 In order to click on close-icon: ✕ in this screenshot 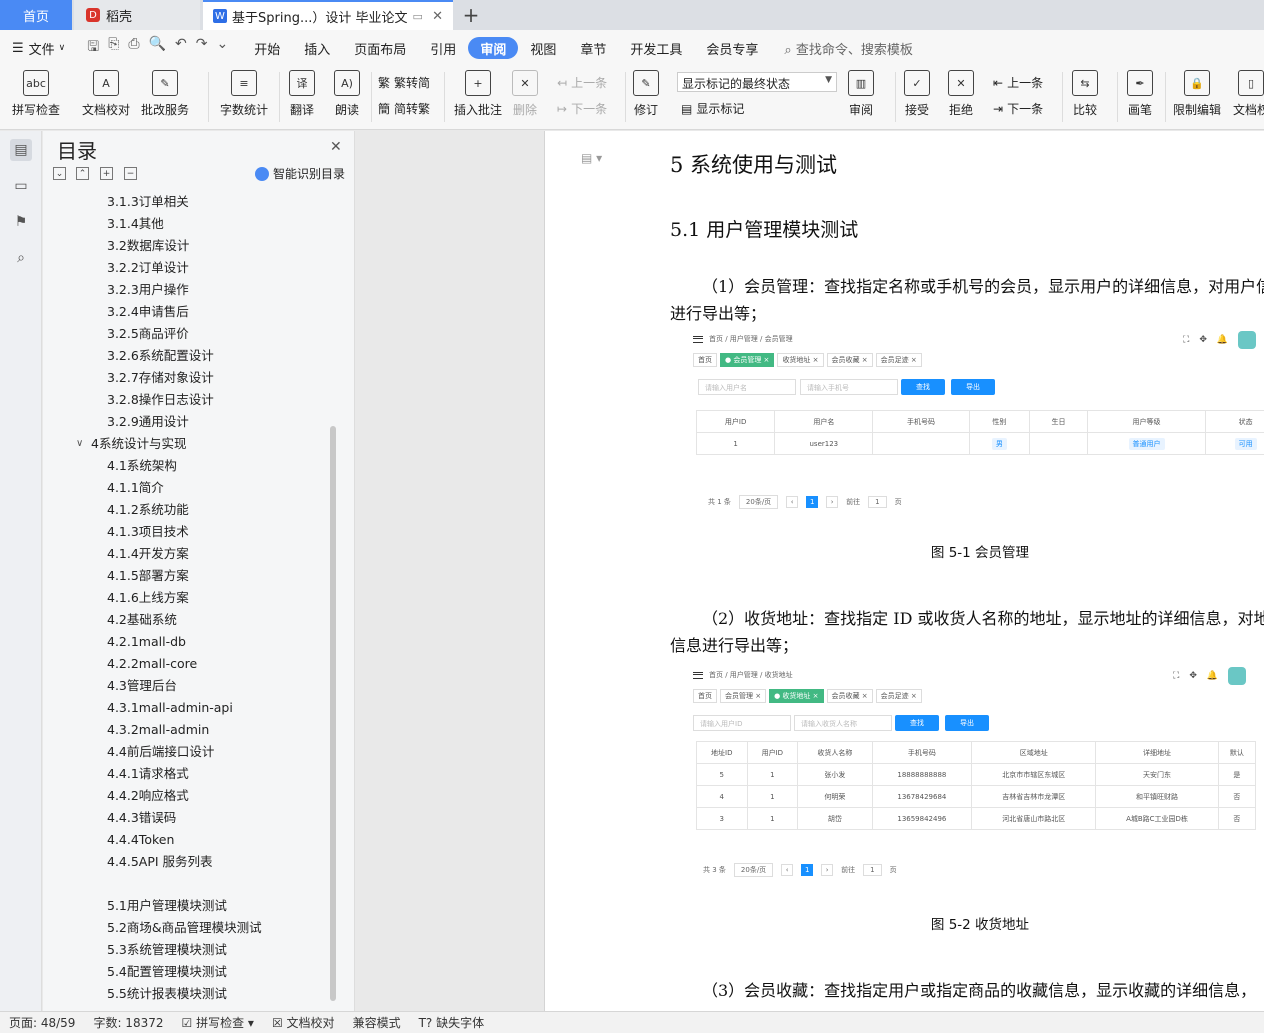, I will do `click(336, 147)`.